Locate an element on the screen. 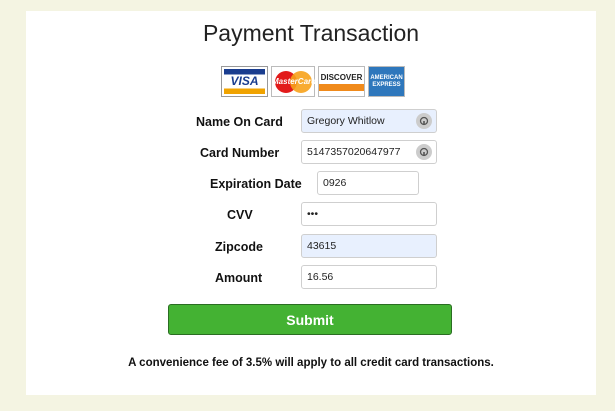 The height and width of the screenshot is (411, 615). amount-value: 16.56 is located at coordinates (320, 277).